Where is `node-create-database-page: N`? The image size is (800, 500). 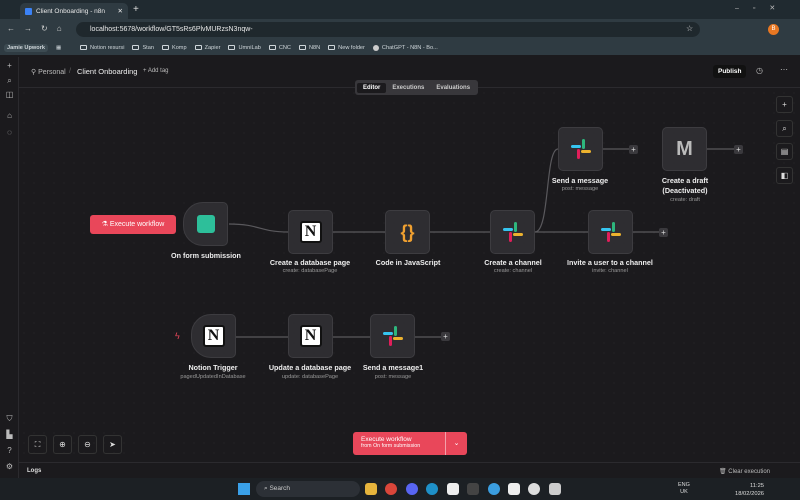
node-create-database-page: N is located at coordinates (310, 232).